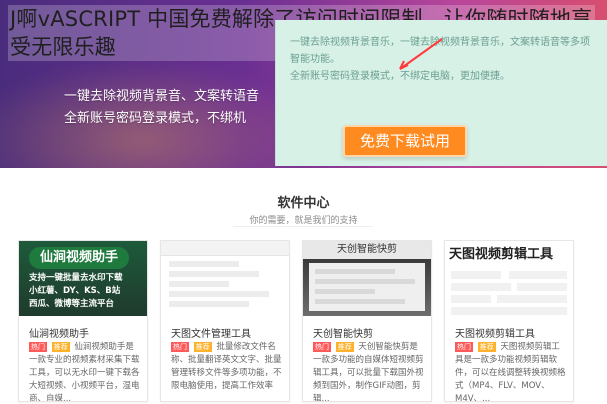 The height and width of the screenshot is (404, 607). I want to click on thumbnail-toolbar, so click(225, 248).